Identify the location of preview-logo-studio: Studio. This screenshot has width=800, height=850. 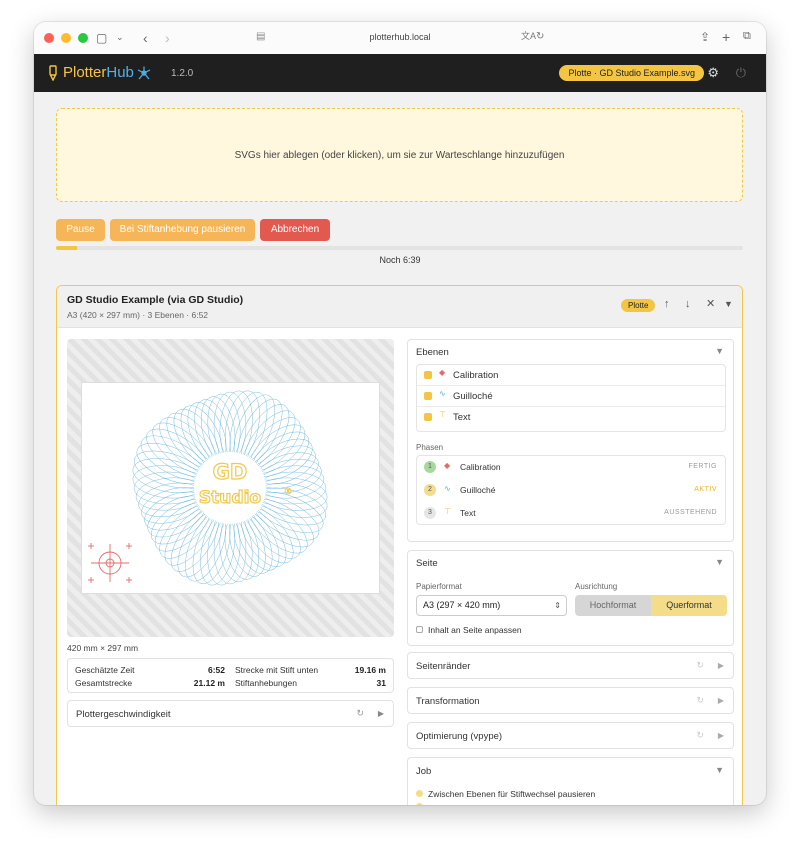
(230, 498).